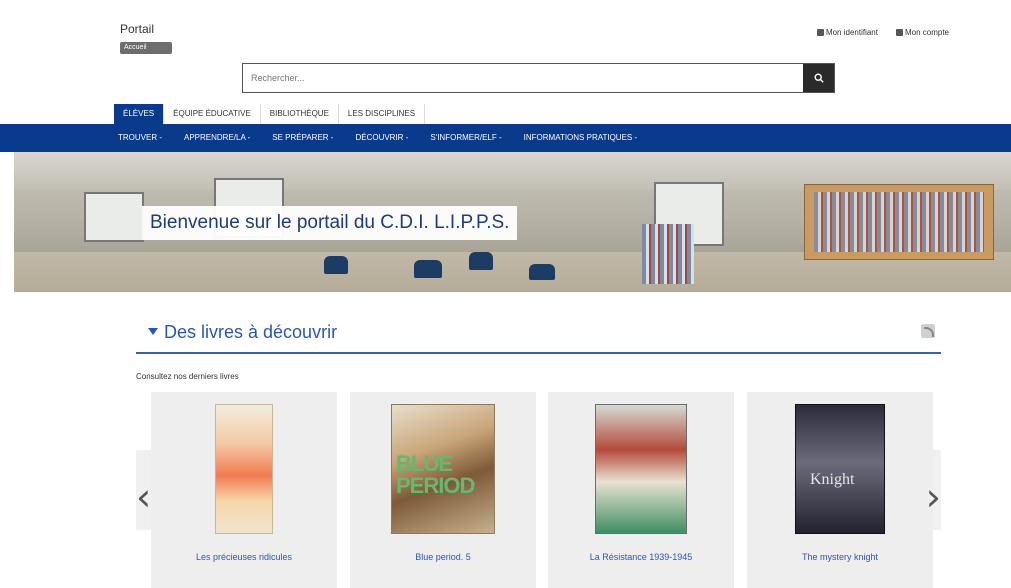  Describe the element at coordinates (899, 32) in the screenshot. I see `user-icon` at that location.